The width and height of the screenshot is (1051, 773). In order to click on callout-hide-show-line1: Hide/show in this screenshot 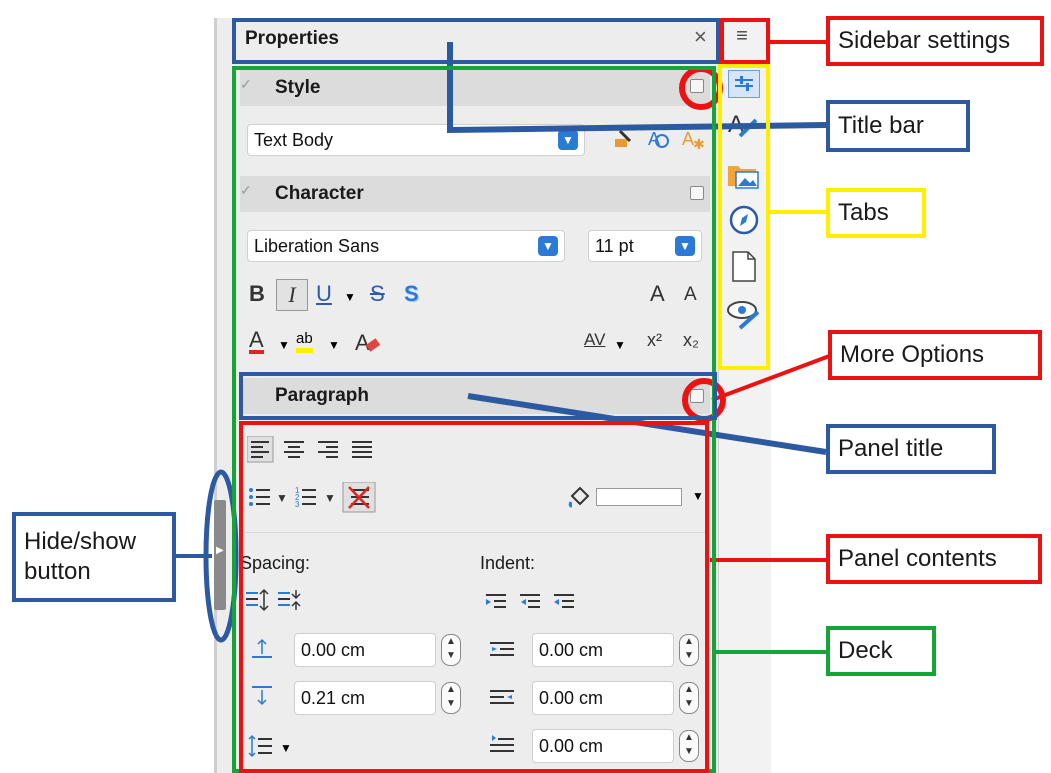, I will do `click(80, 541)`.